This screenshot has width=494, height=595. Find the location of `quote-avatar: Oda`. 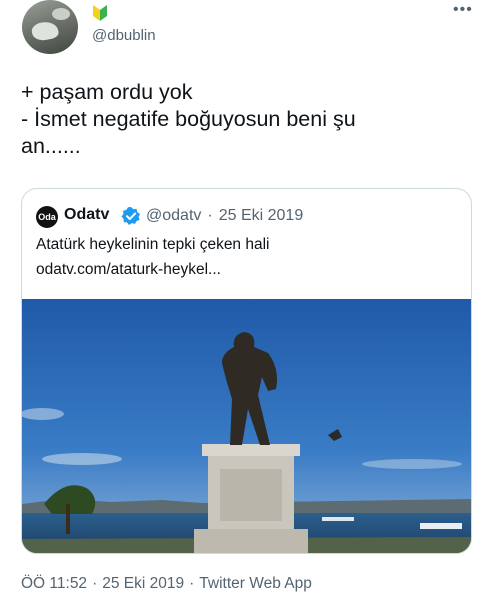

quote-avatar: Oda is located at coordinates (47, 217).